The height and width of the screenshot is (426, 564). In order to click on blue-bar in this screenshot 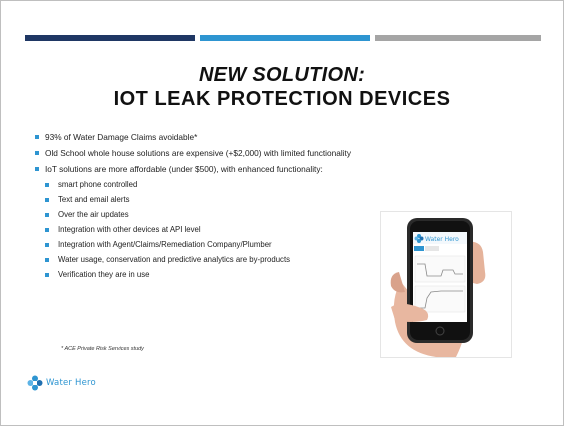, I will do `click(285, 38)`.